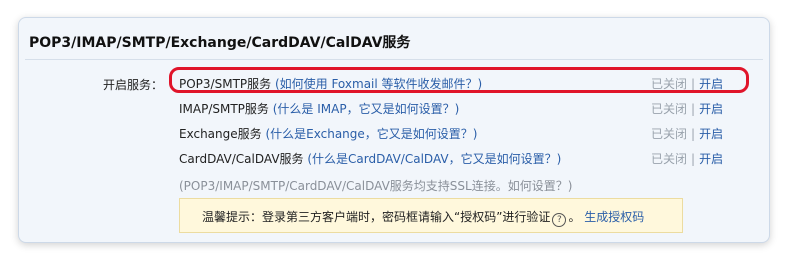 Image resolution: width=790 pixels, height=262 pixels. I want to click on service-name-exchange: Exchange服务, so click(220, 134).